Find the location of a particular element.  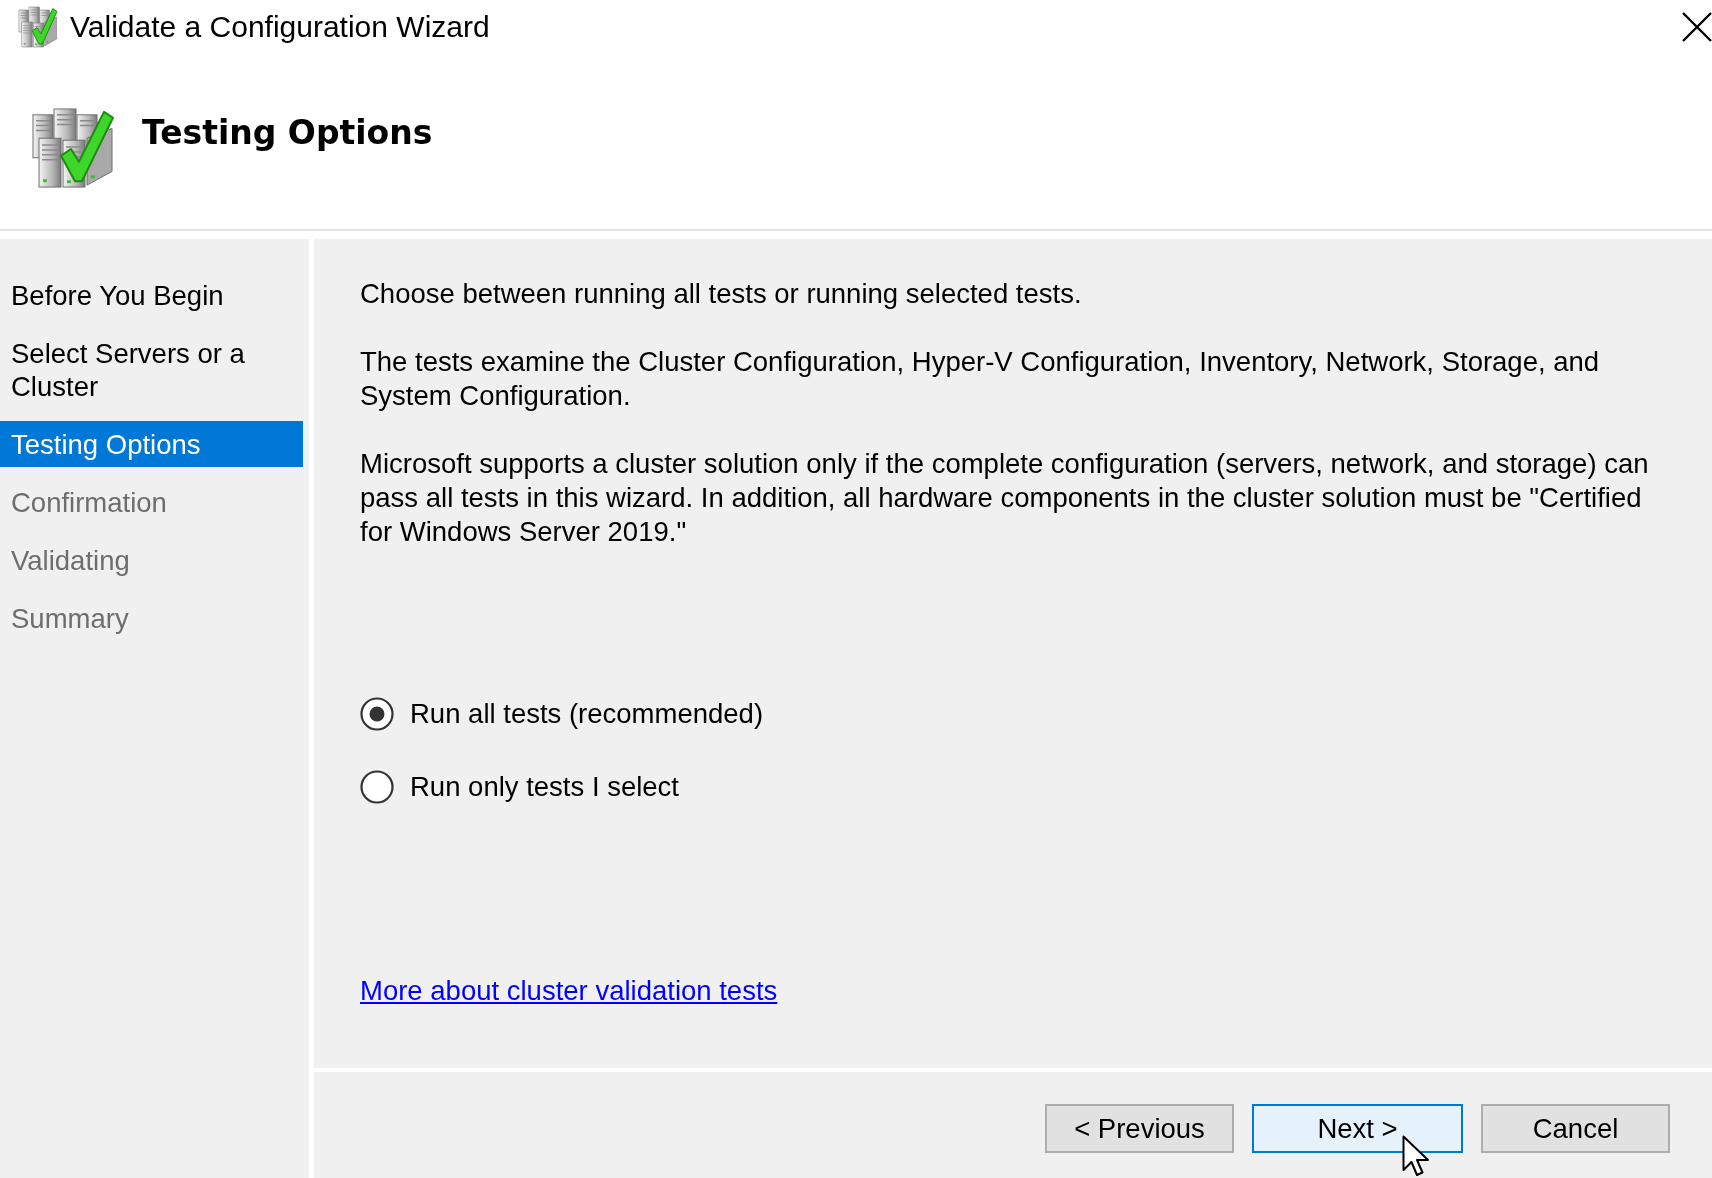

wizard-button: Cancel is located at coordinates (1575, 1128).